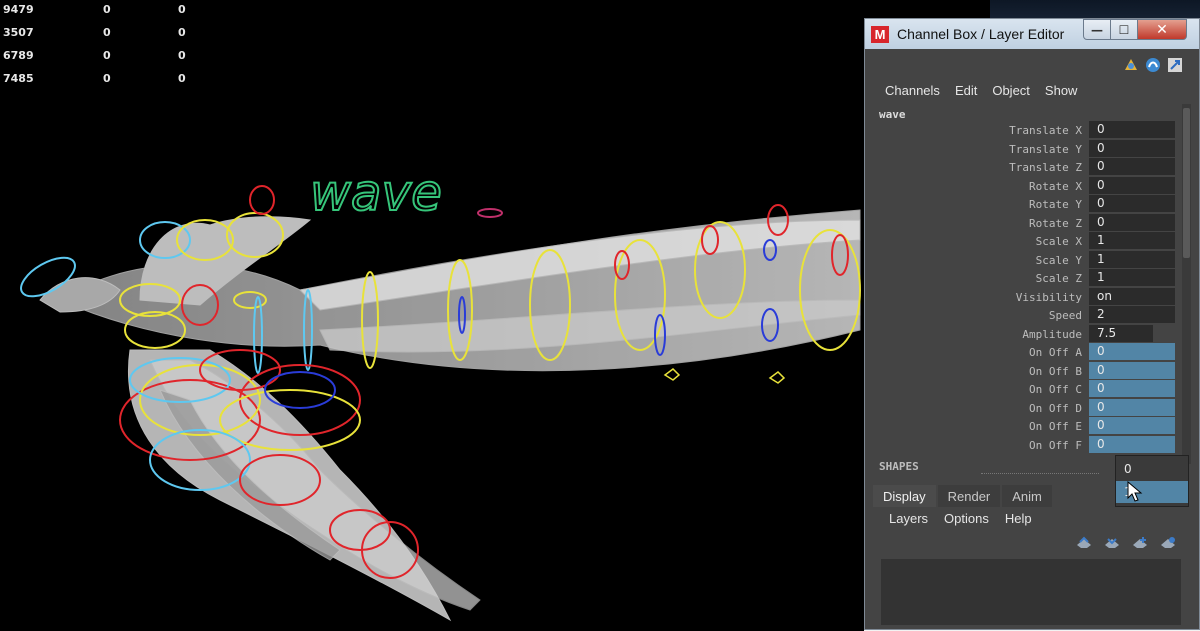 The width and height of the screenshot is (1200, 631). Describe the element at coordinates (908, 518) in the screenshot. I see `menu-layers: Layers` at that location.